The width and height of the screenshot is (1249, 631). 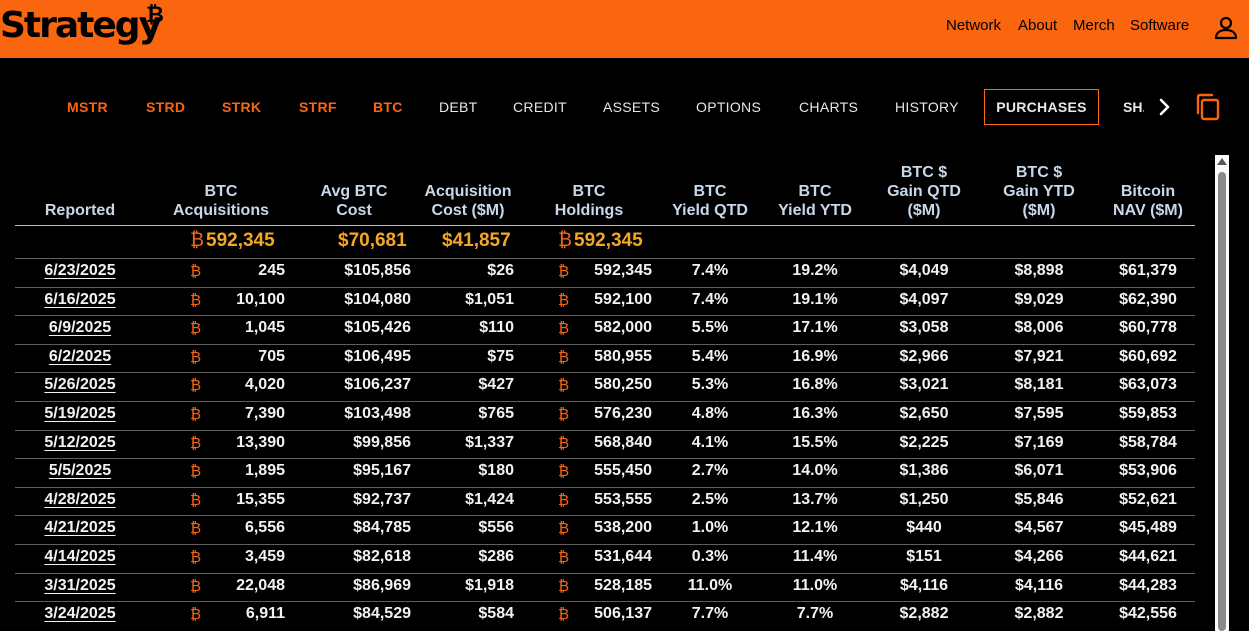 What do you see at coordinates (728, 107) in the screenshot?
I see `tab-options: OPTIONS` at bounding box center [728, 107].